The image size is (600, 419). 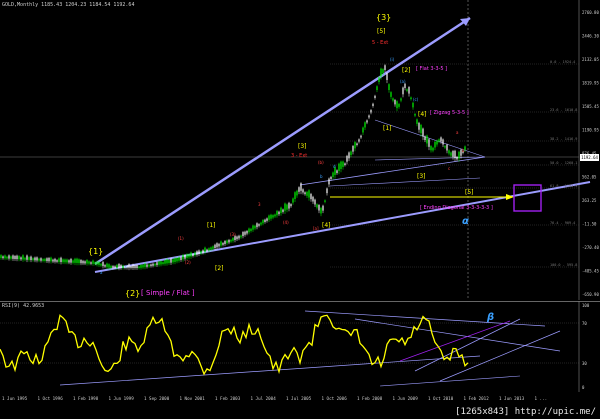 I want to click on wave-c3: [3], so click(x=421, y=176).